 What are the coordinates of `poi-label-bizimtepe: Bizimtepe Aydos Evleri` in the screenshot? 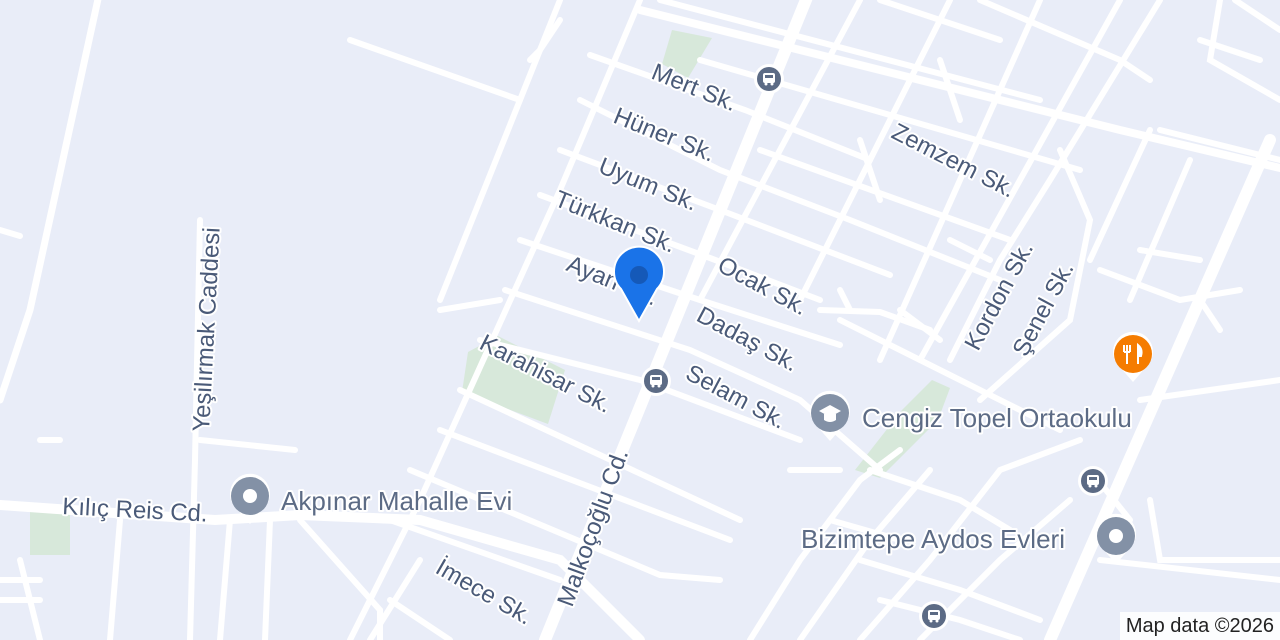 It's located at (933, 539).